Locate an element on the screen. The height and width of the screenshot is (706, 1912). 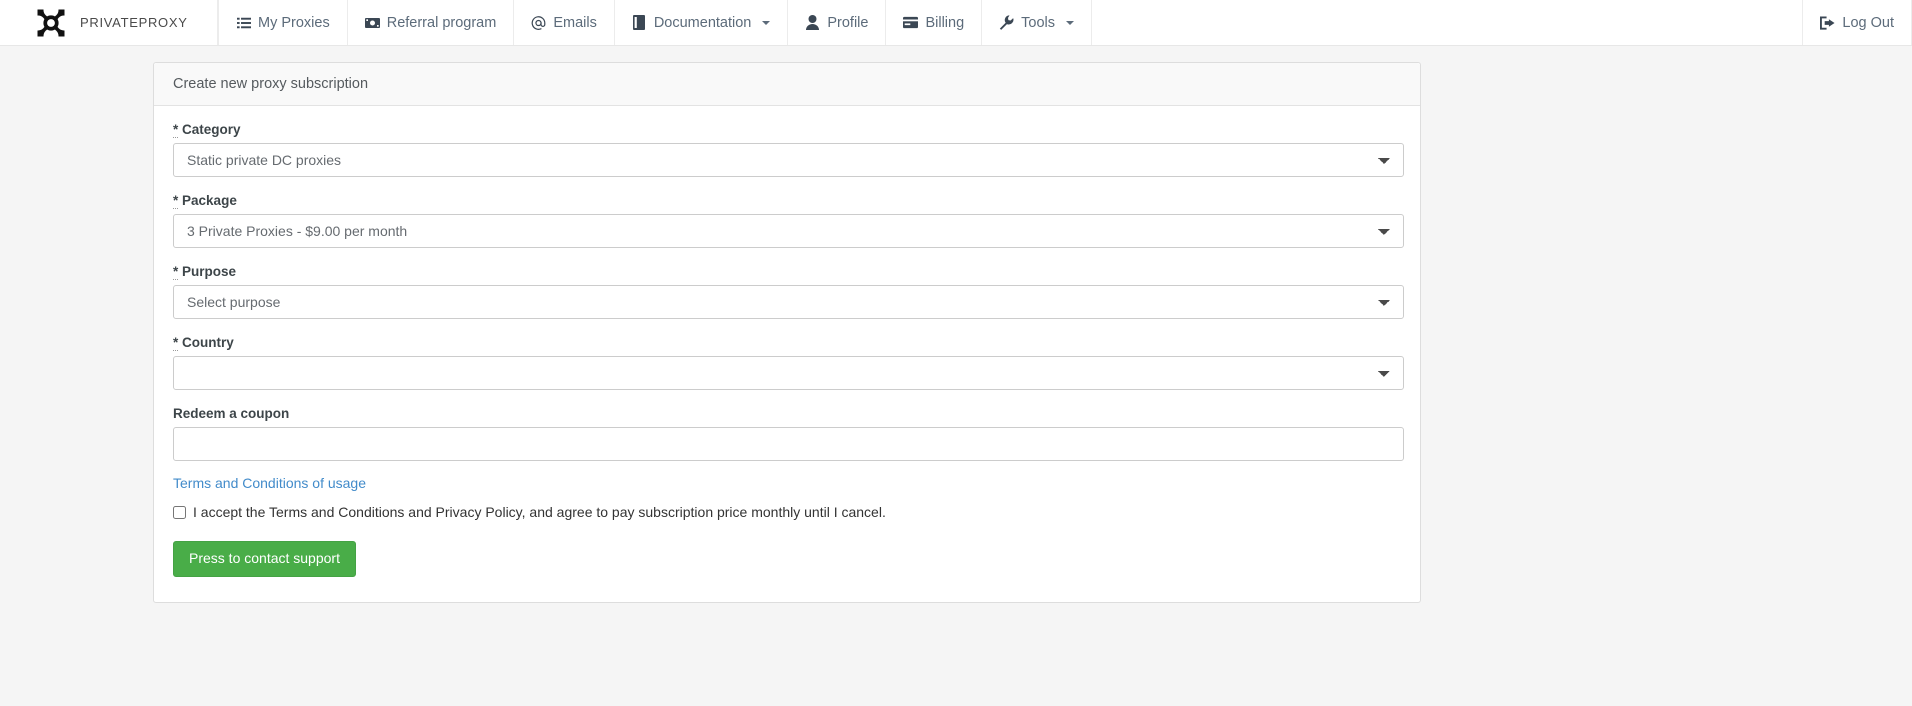
nav-item-my-proxies: My Proxies is located at coordinates (283, 22).